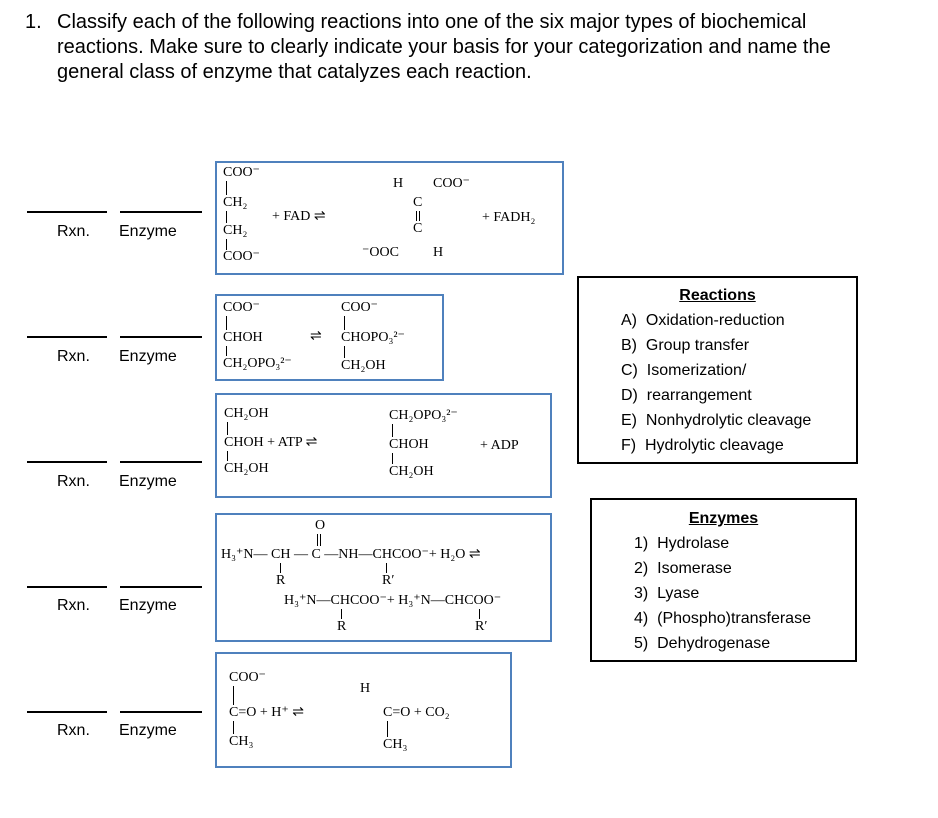  What do you see at coordinates (320, 525) in the screenshot?
I see `chem-text: O` at bounding box center [320, 525].